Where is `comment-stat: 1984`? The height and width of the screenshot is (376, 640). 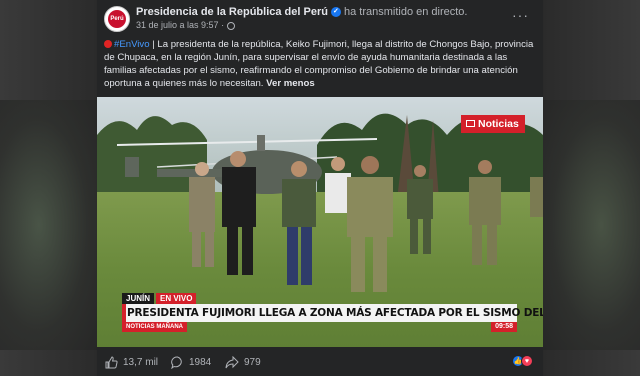 comment-stat: 1984 is located at coordinates (191, 362).